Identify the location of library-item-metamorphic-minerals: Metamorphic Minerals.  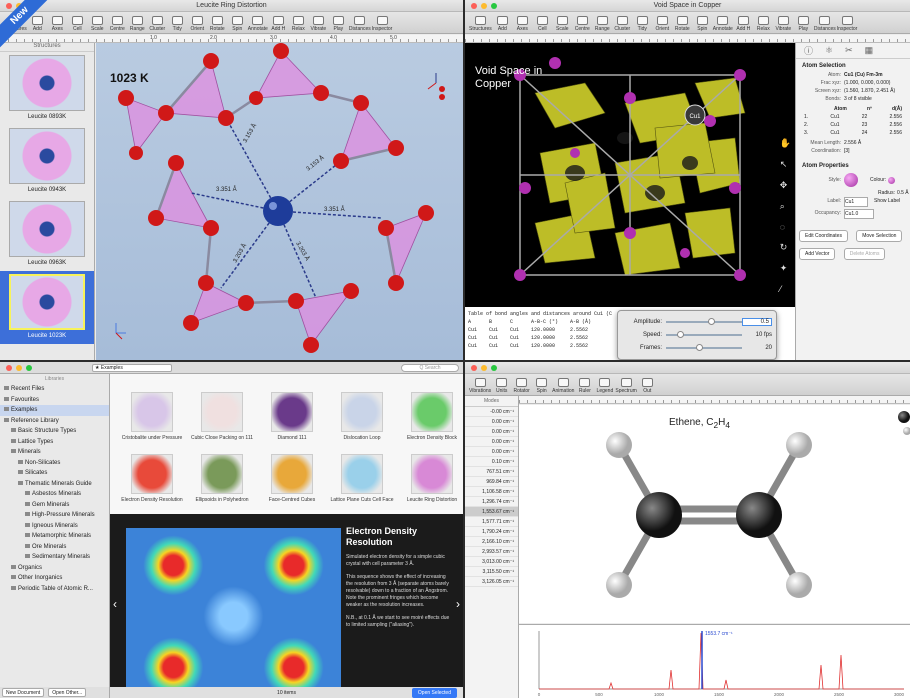
(54, 536).